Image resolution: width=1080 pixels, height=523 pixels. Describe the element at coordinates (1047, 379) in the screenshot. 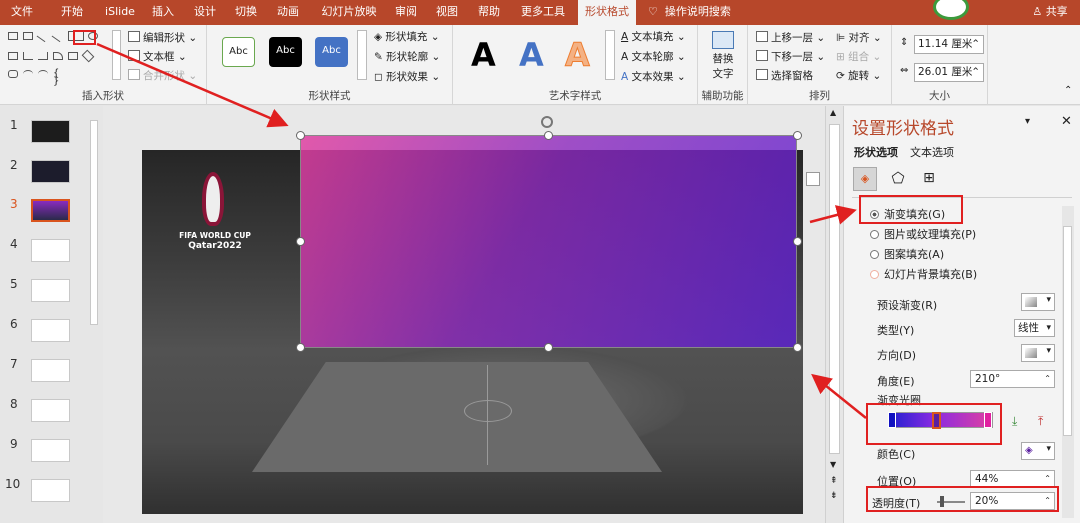

I see `angle-spinner: ⌃` at that location.